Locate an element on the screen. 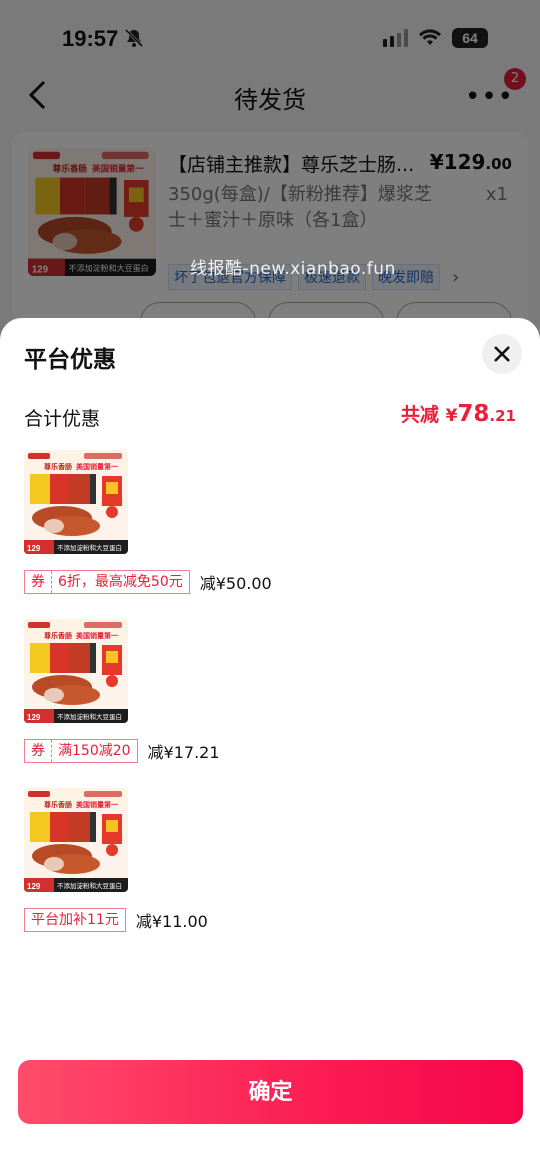 This screenshot has width=540, height=1173. saving-amount: 减¥11.00 is located at coordinates (171, 921).